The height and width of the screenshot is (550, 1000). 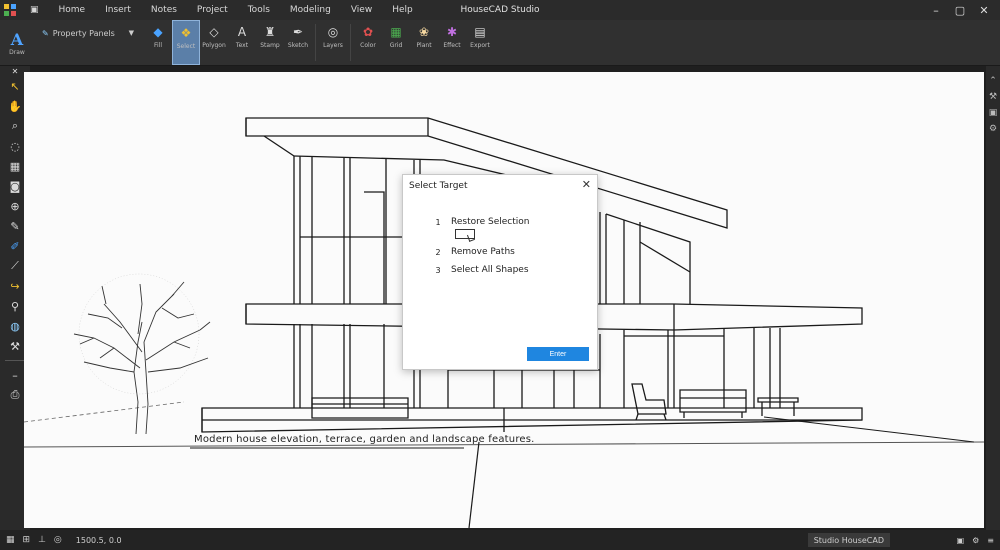 I want to click on tool-color-label: Color, so click(x=368, y=45).